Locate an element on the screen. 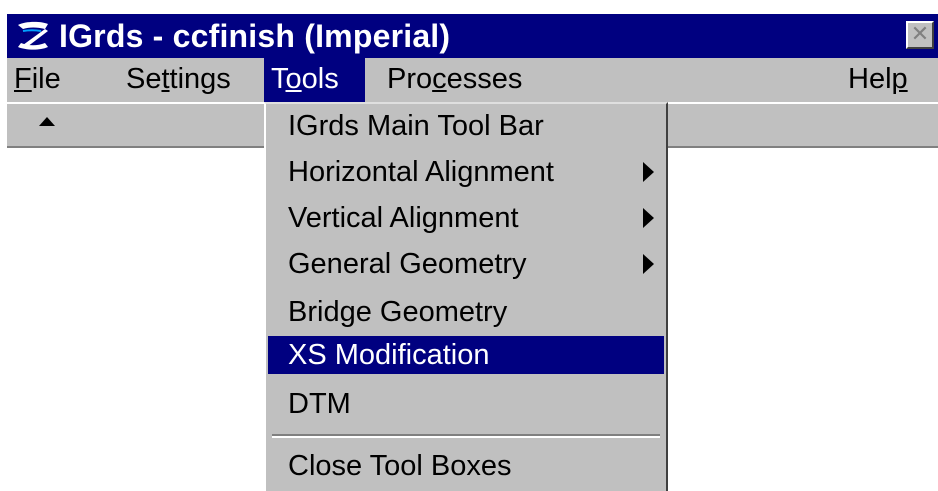 This screenshot has width=938, height=491. menu-item-label: Vertical Alignment is located at coordinates (403, 218).